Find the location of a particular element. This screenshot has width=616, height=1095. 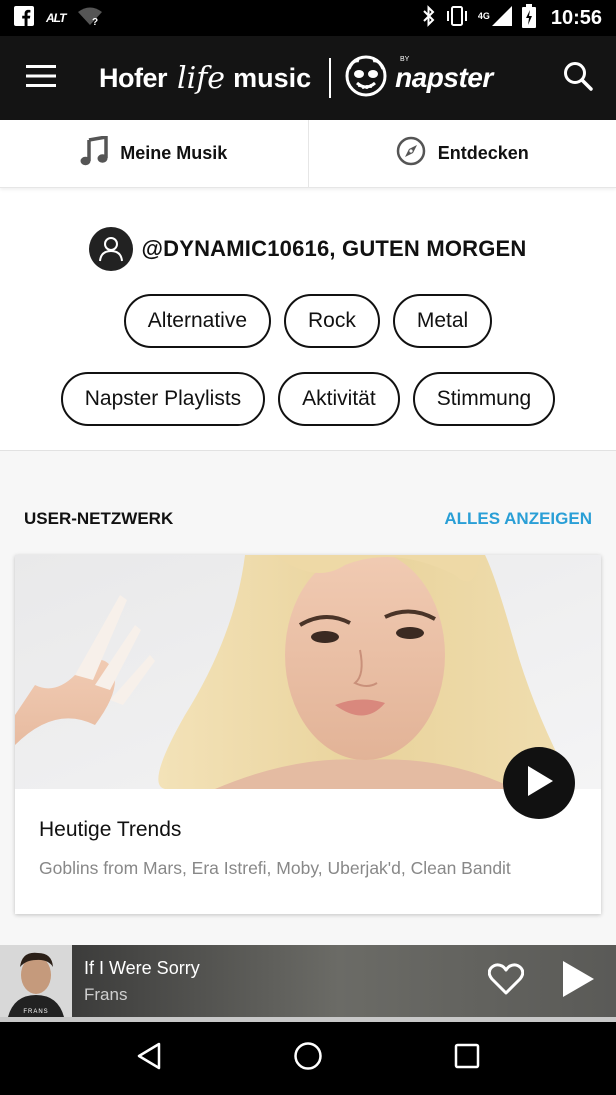

favorite-button is located at coordinates (506, 981).